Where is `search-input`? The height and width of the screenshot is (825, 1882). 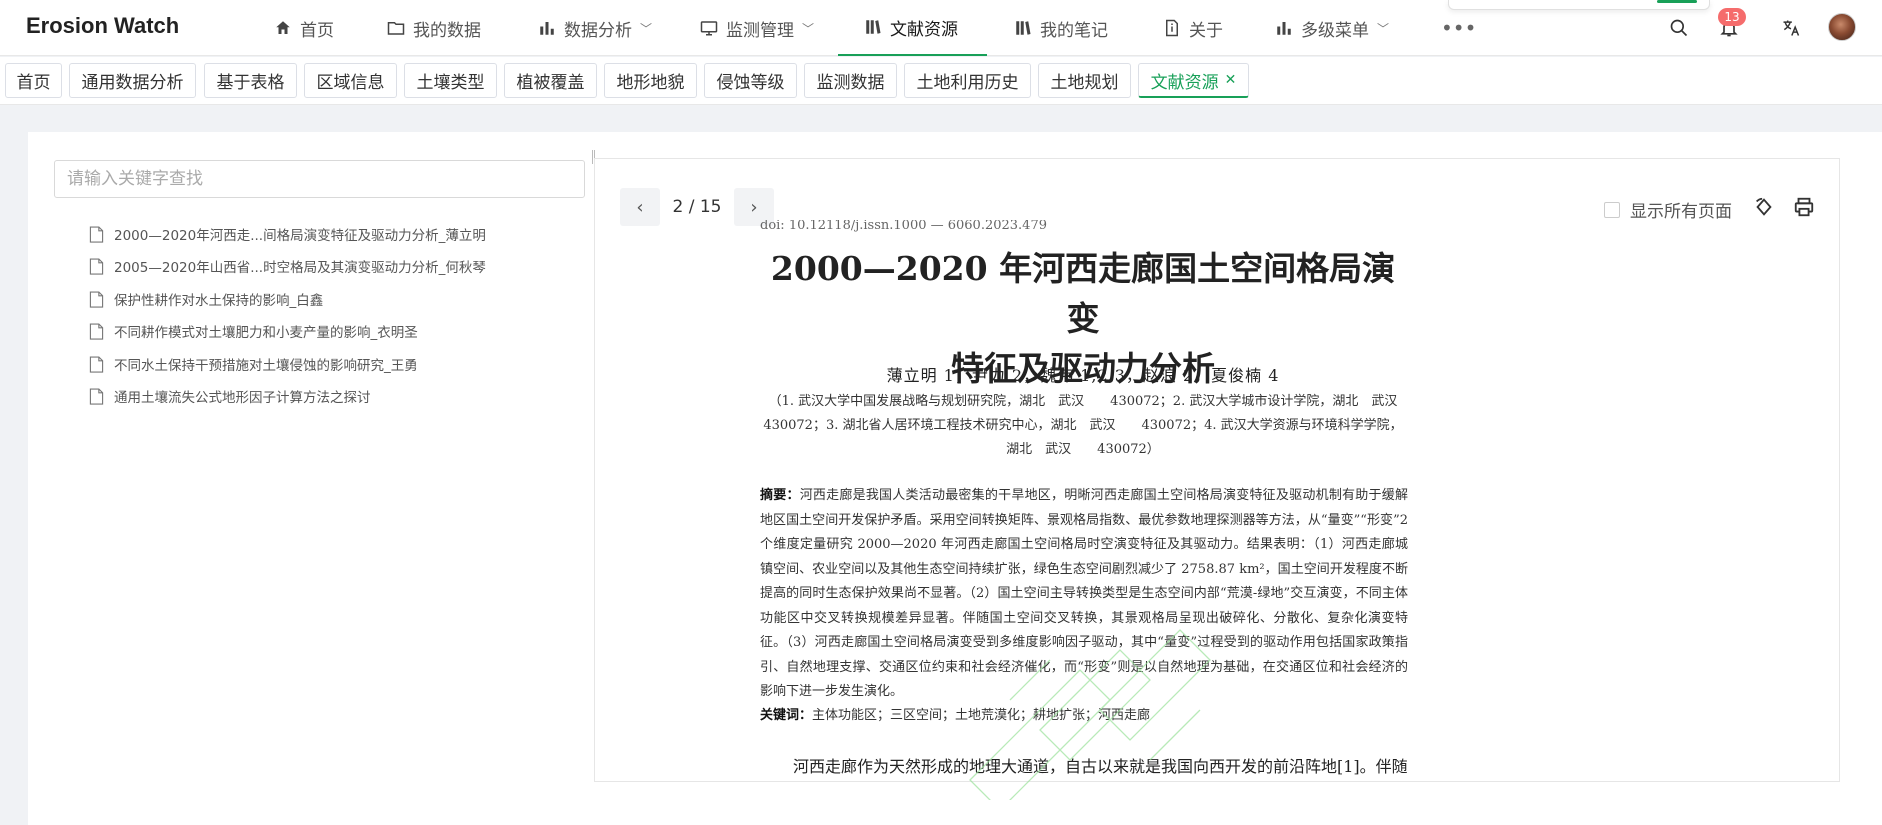
search-input is located at coordinates (319, 179).